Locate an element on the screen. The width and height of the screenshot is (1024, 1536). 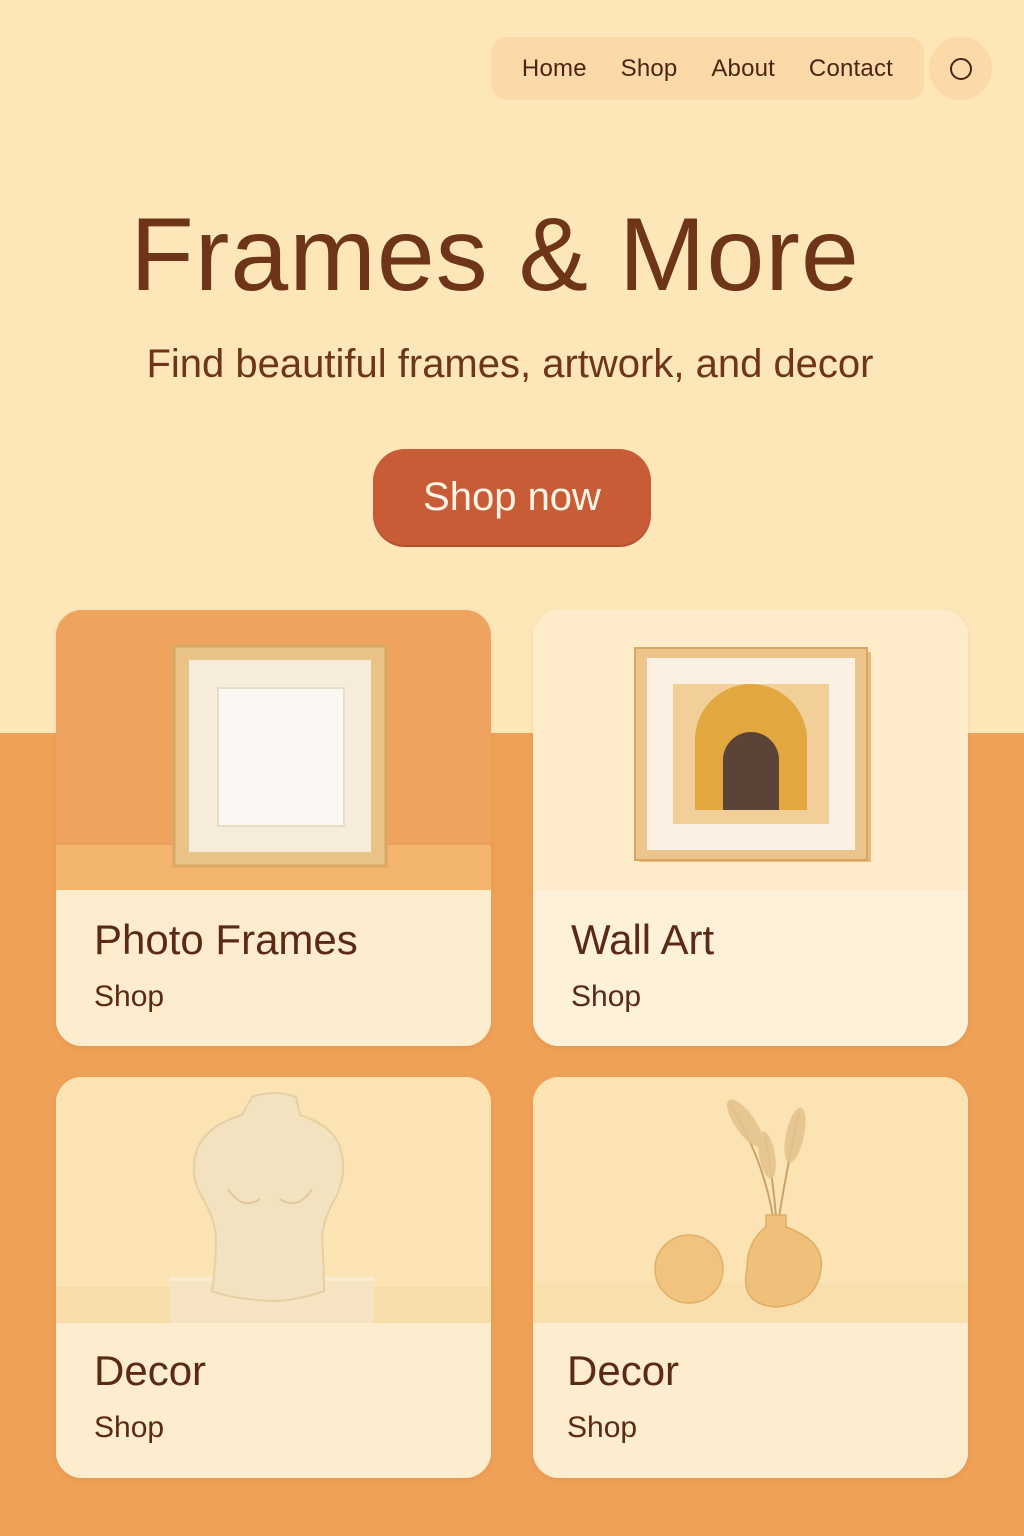
circle-icon is located at coordinates (960, 68).